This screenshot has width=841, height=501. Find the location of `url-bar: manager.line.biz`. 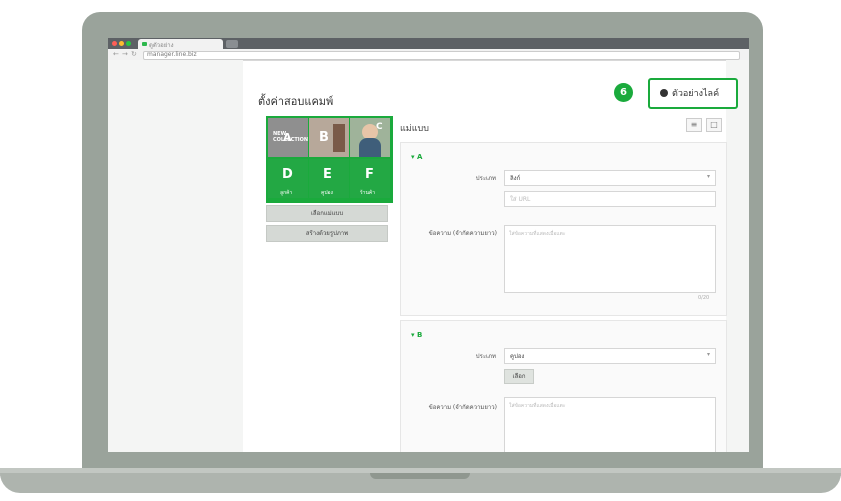

url-bar: manager.line.biz is located at coordinates (441, 55).